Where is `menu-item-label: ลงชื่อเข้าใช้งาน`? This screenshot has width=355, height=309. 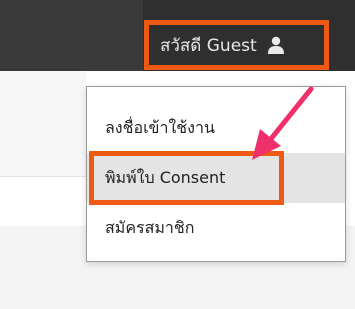 menu-item-label: ลงชื่อเข้าใช้งาน is located at coordinates (160, 127).